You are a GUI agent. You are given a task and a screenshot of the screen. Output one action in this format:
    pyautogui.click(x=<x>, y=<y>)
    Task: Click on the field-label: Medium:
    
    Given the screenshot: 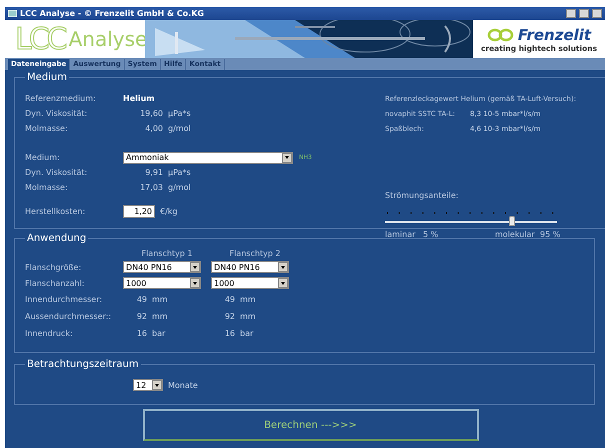 What is the action you would take?
    pyautogui.click(x=43, y=157)
    